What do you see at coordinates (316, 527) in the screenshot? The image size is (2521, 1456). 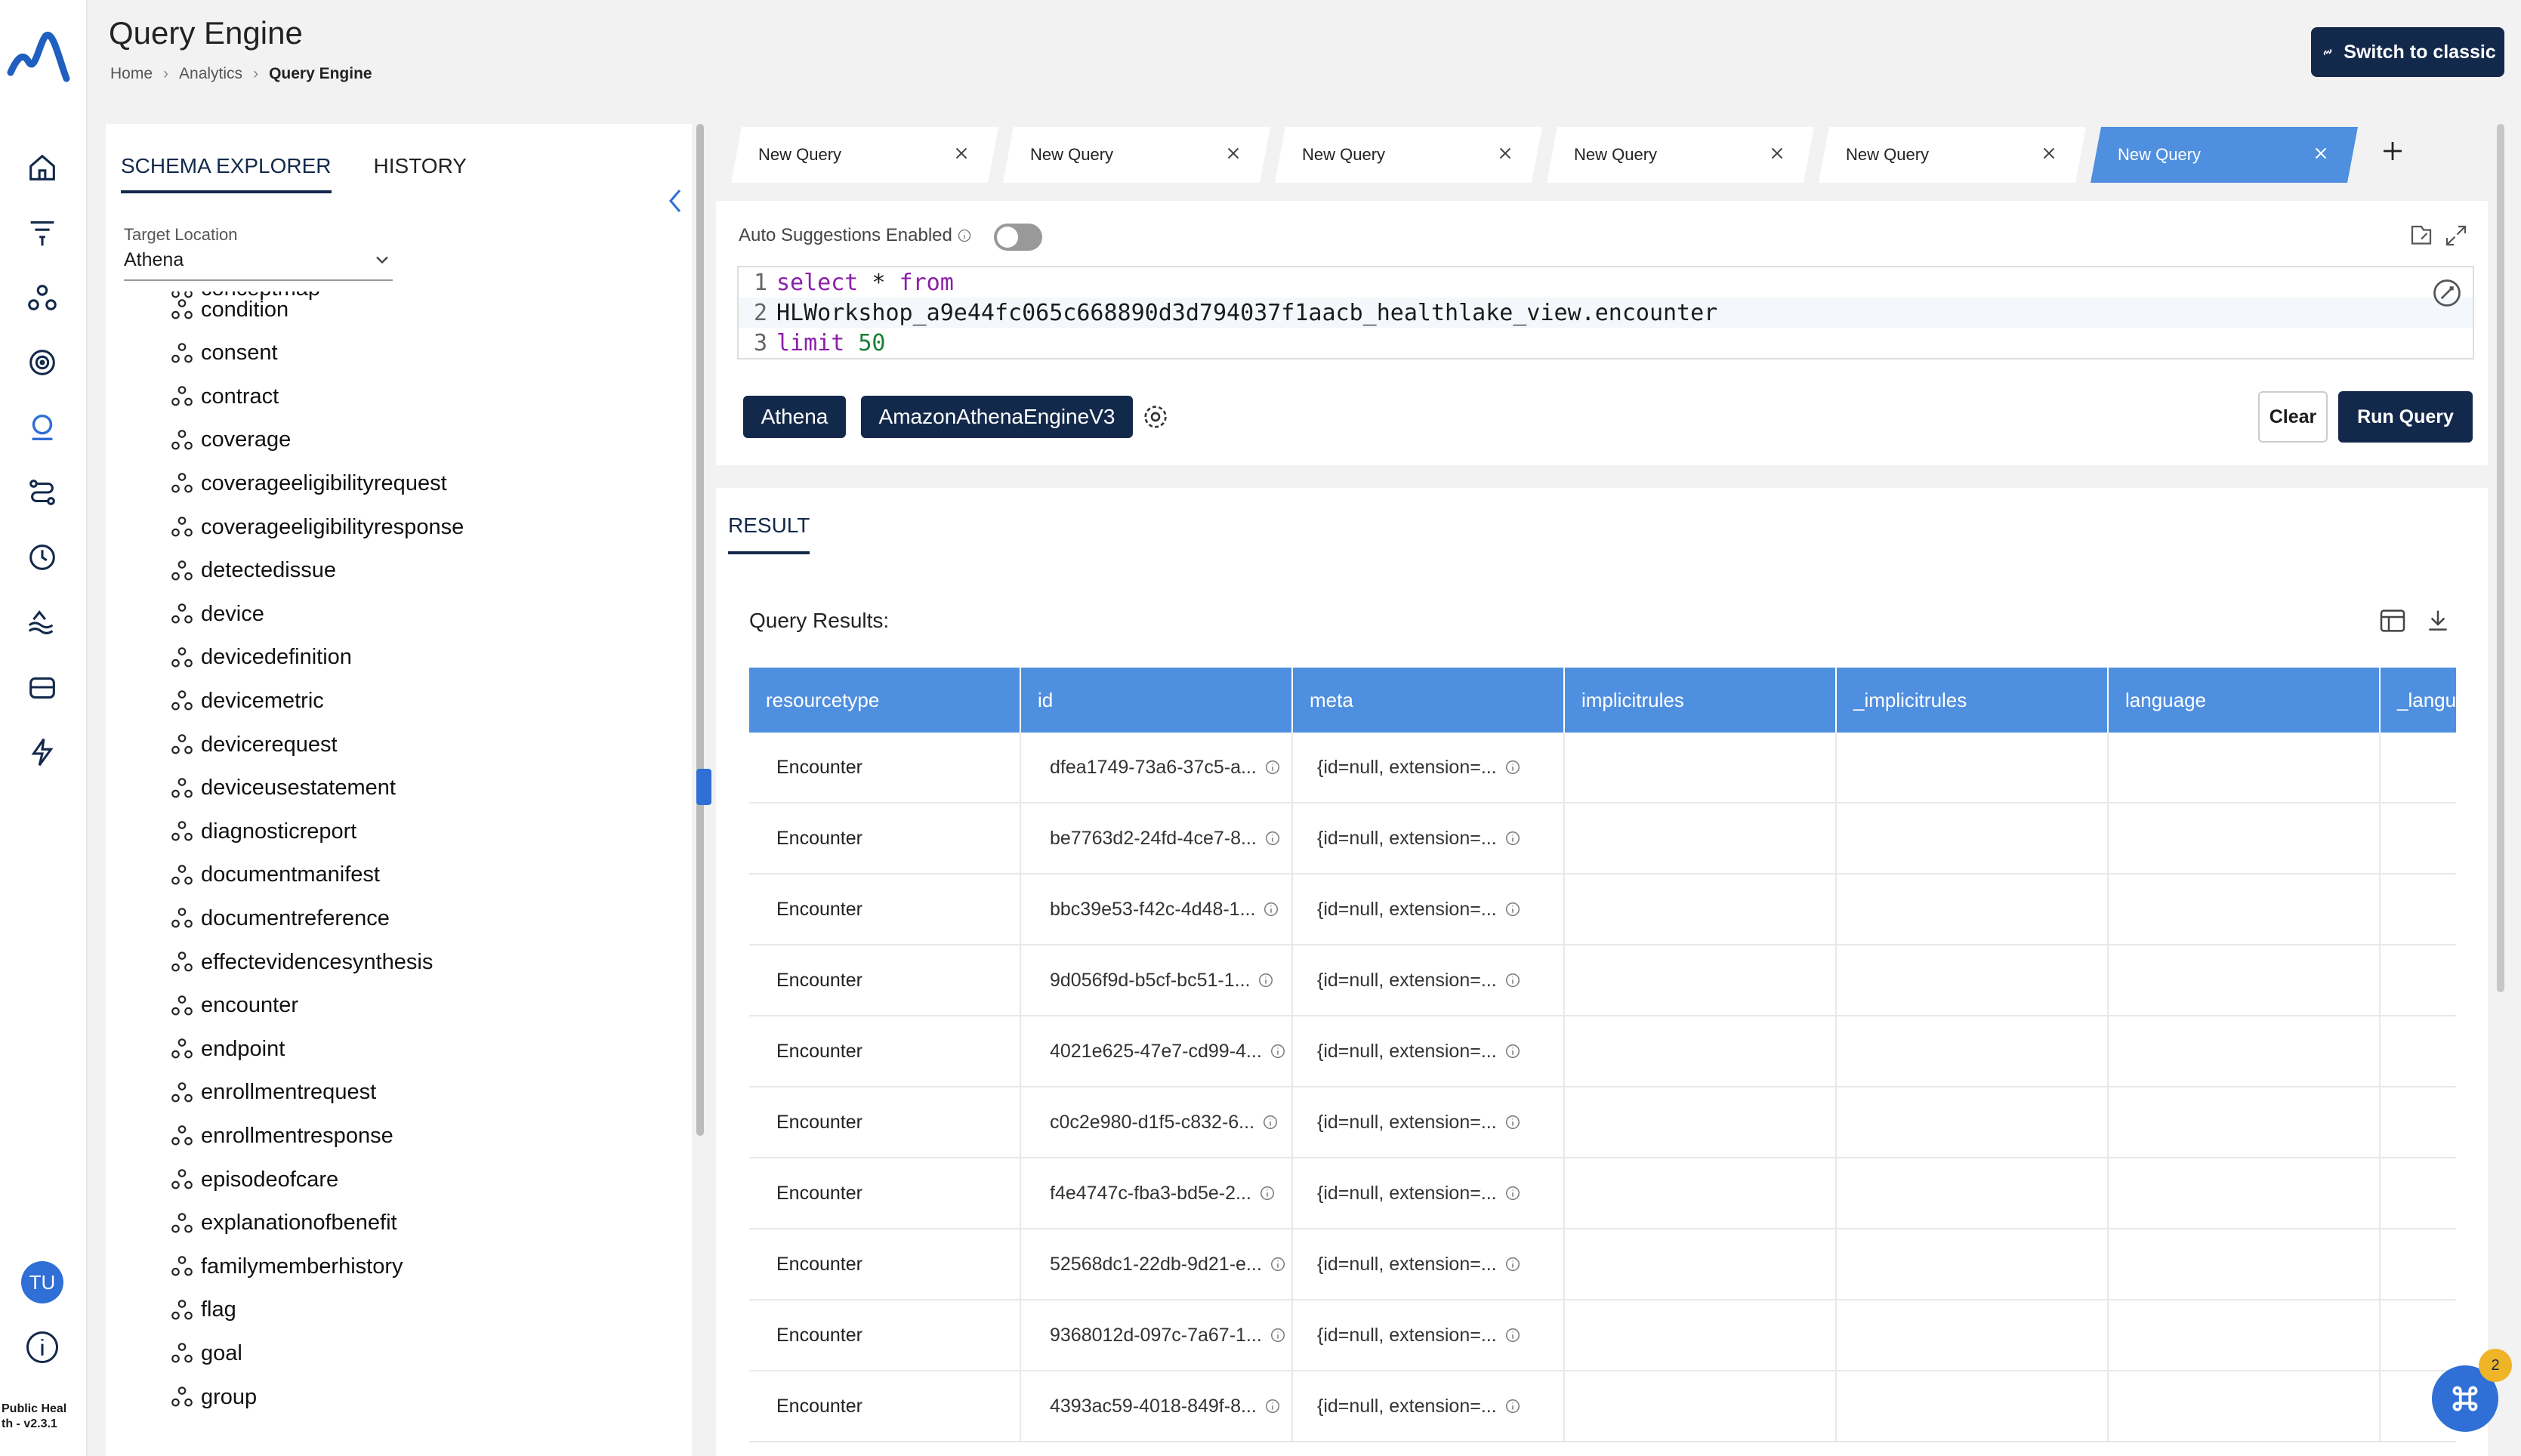 I see `schema-item: coverageeligibilityresponse` at bounding box center [316, 527].